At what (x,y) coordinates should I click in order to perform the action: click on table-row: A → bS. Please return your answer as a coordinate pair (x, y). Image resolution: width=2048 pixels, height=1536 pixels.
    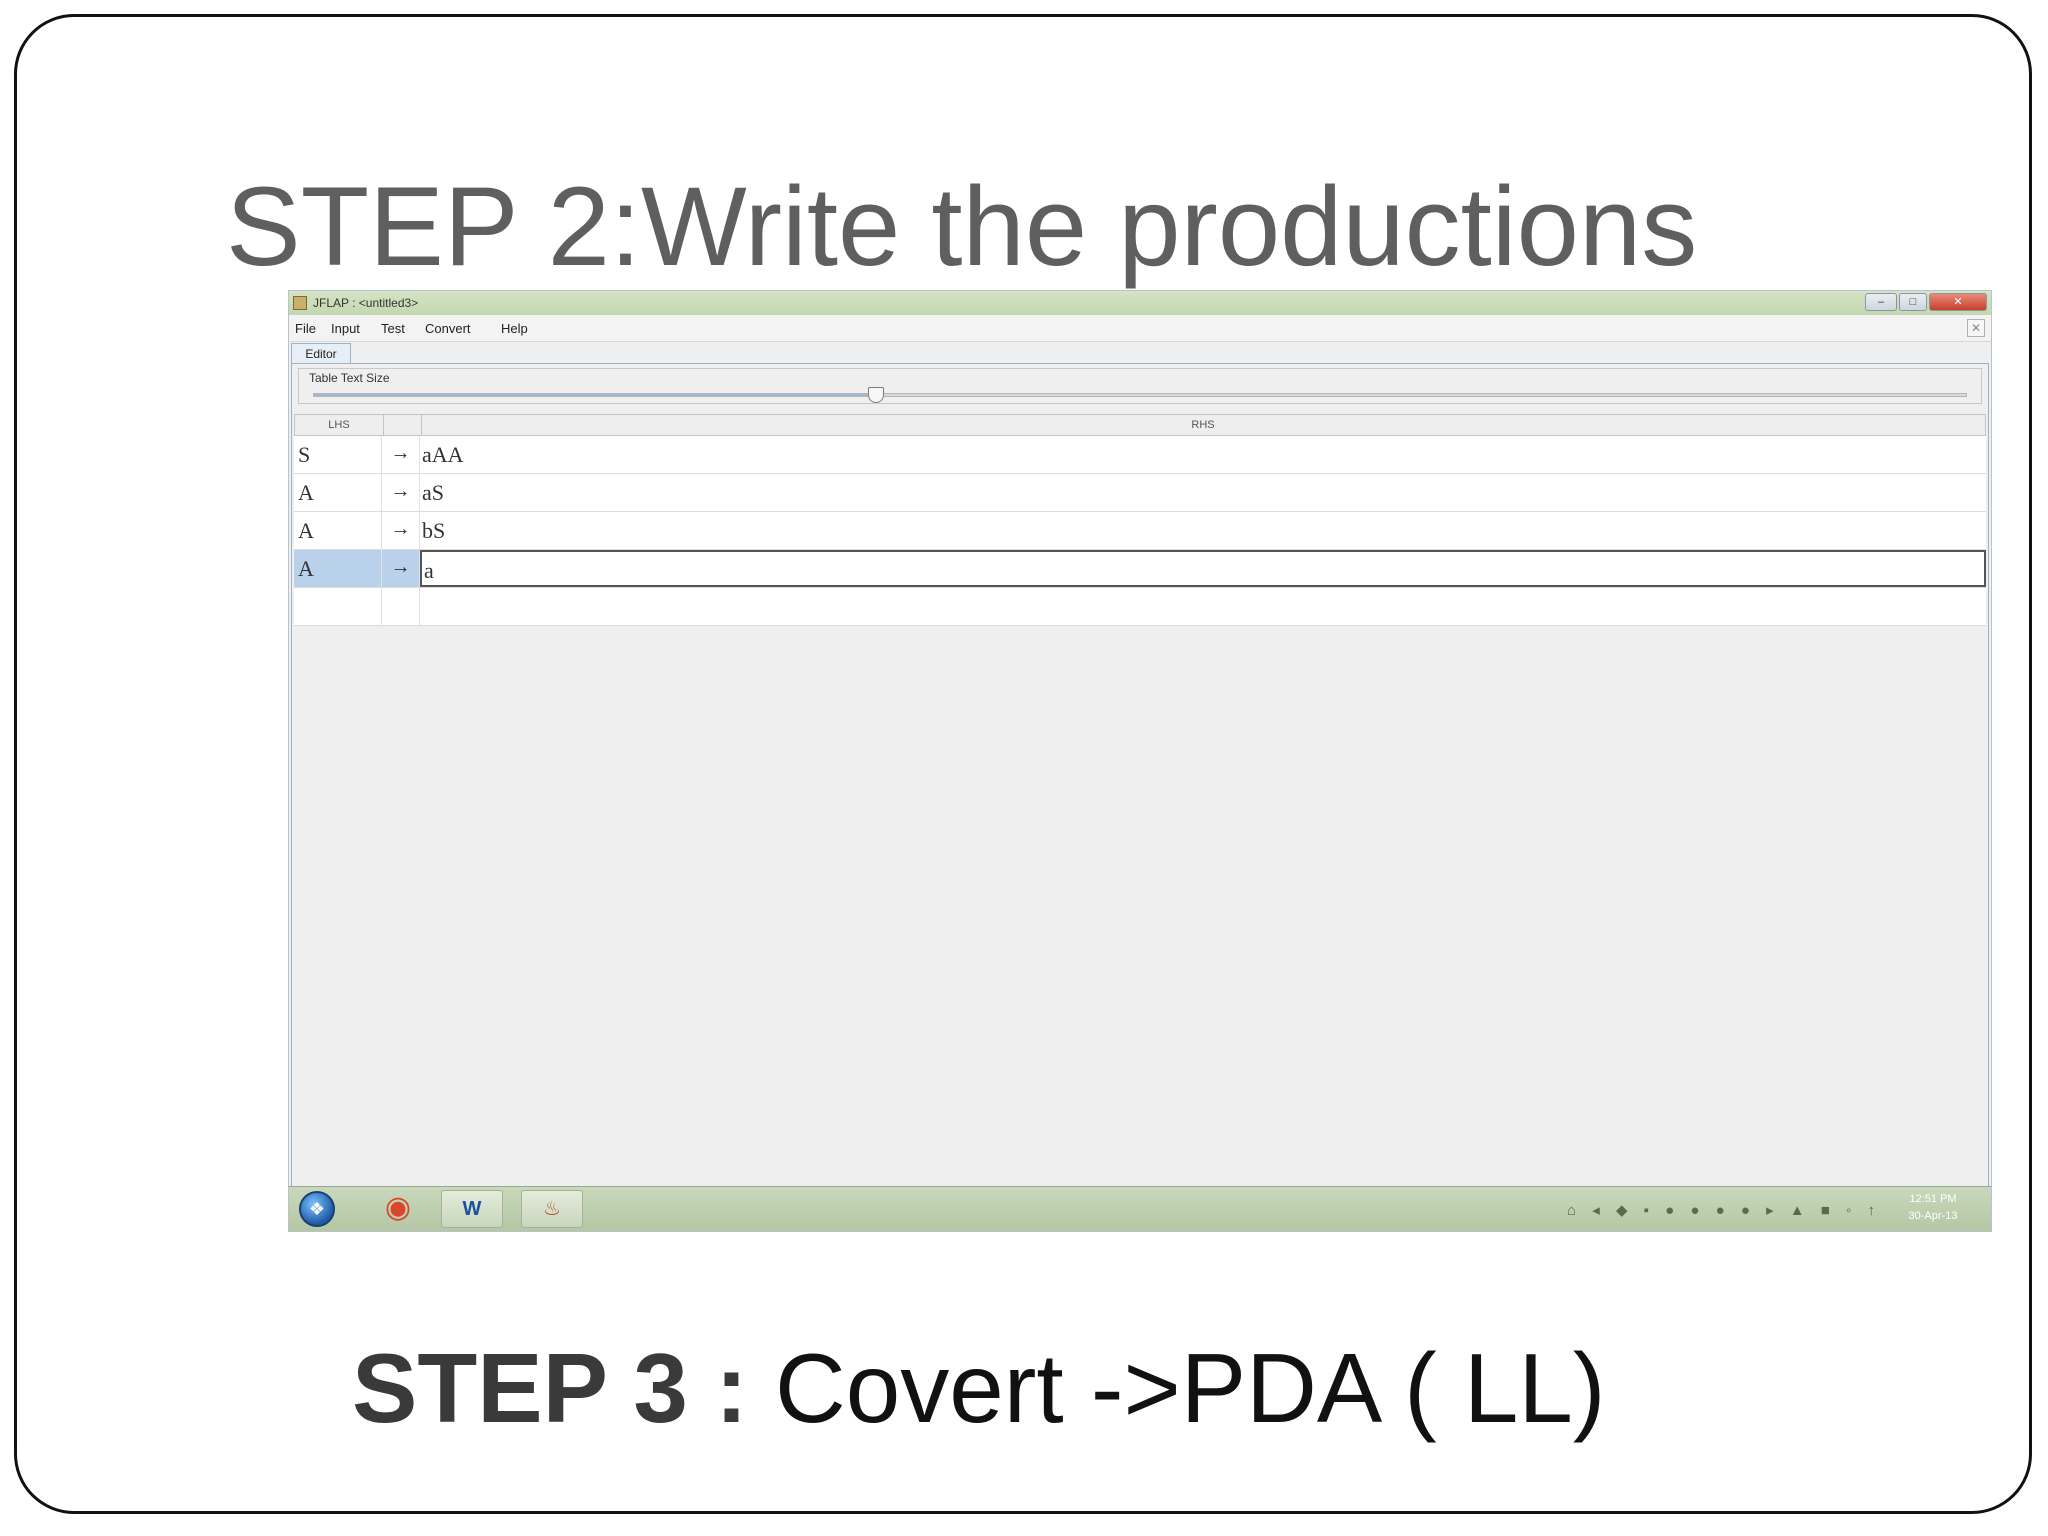
    Looking at the image, I should click on (1140, 531).